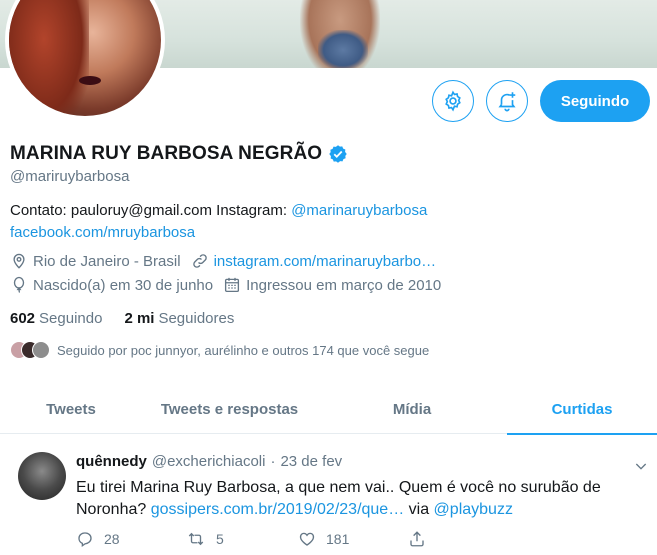  I want to click on like-count: 181, so click(338, 539).